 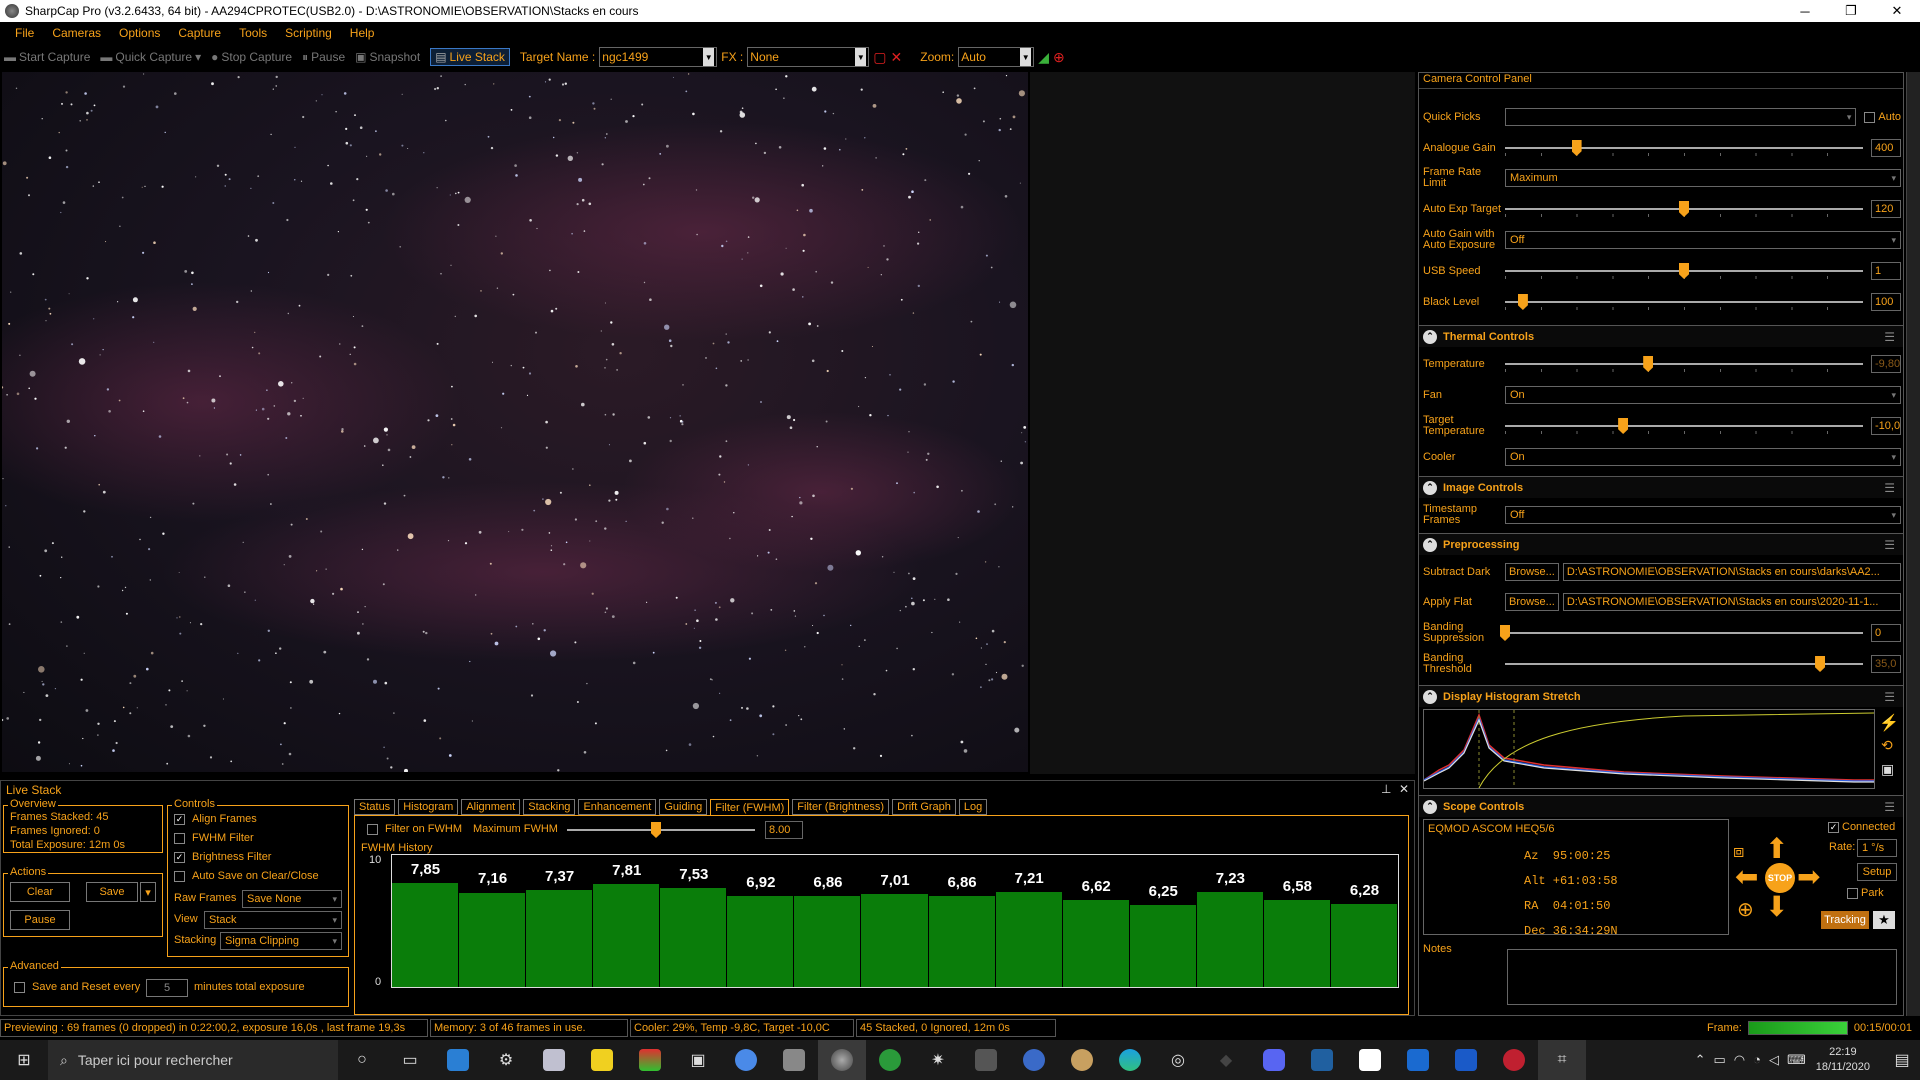 I want to click on sharpcap-taskbar-icon, so click(x=842, y=1060).